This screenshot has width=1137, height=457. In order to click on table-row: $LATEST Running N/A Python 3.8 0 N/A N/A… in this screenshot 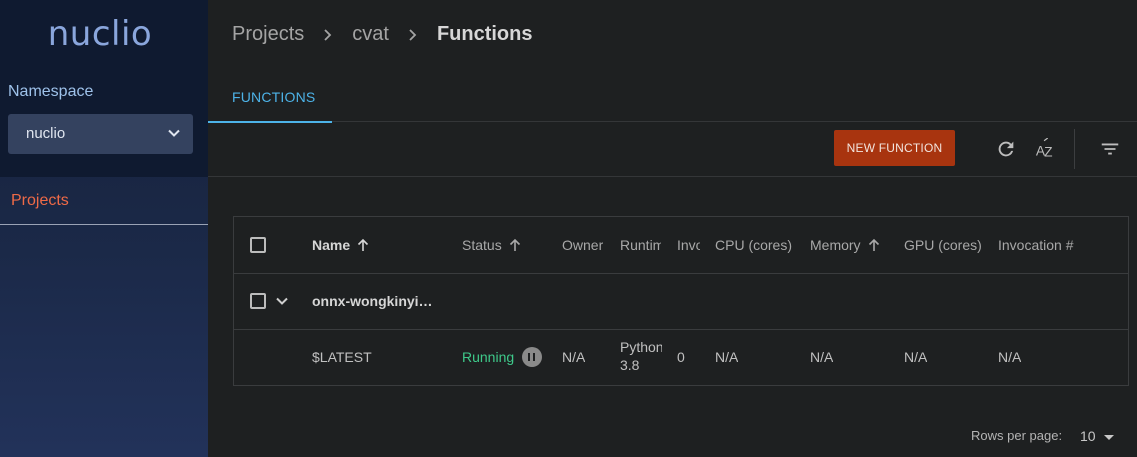, I will do `click(681, 358)`.